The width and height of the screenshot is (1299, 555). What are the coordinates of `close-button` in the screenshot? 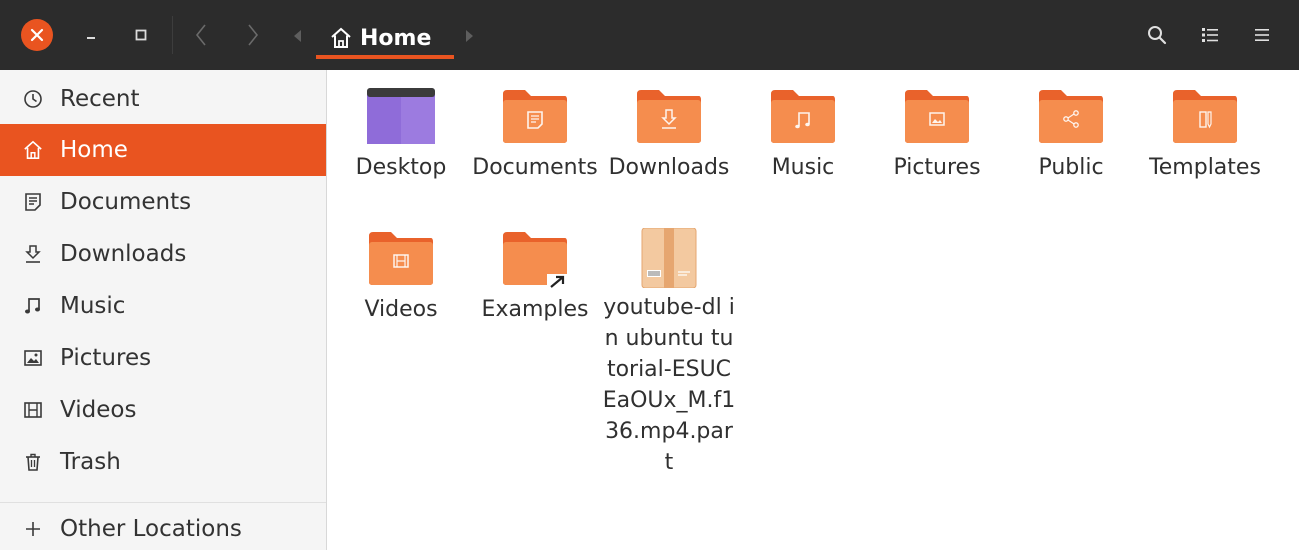 It's located at (37, 35).